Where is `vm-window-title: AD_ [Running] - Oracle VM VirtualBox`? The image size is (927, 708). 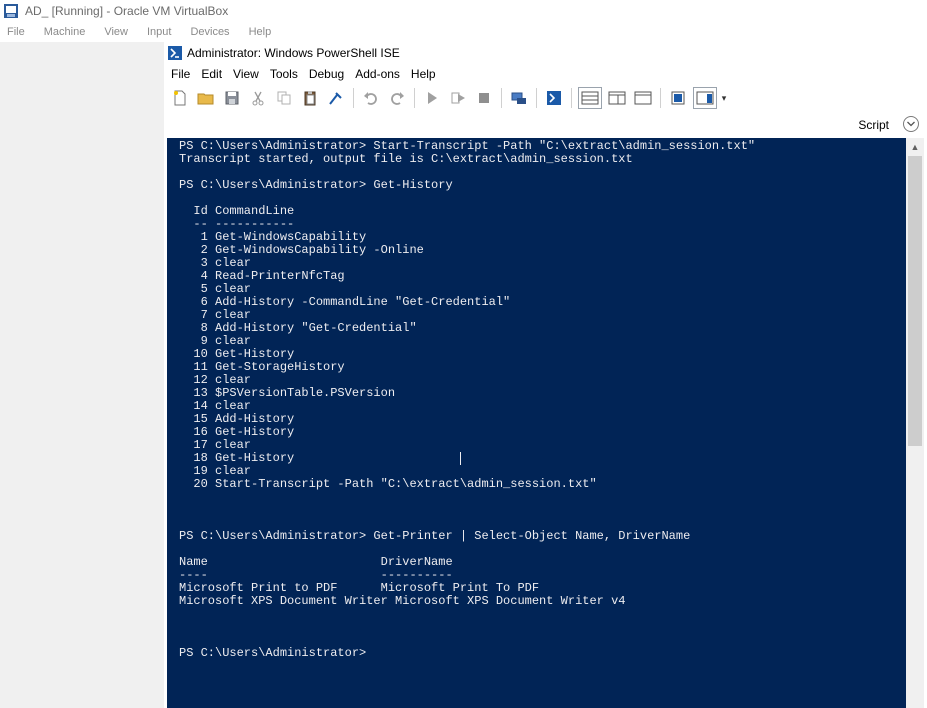 vm-window-title: AD_ [Running] - Oracle VM VirtualBox is located at coordinates (127, 11).